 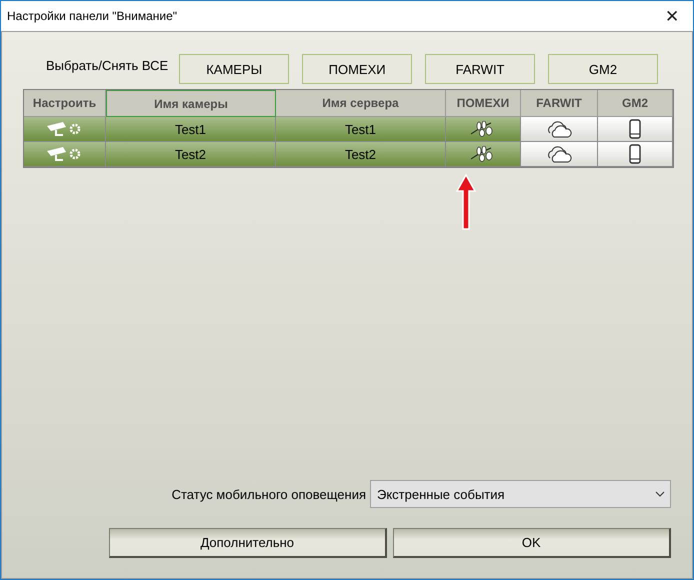 I want to click on select-all-button: GM2, so click(x=603, y=69).